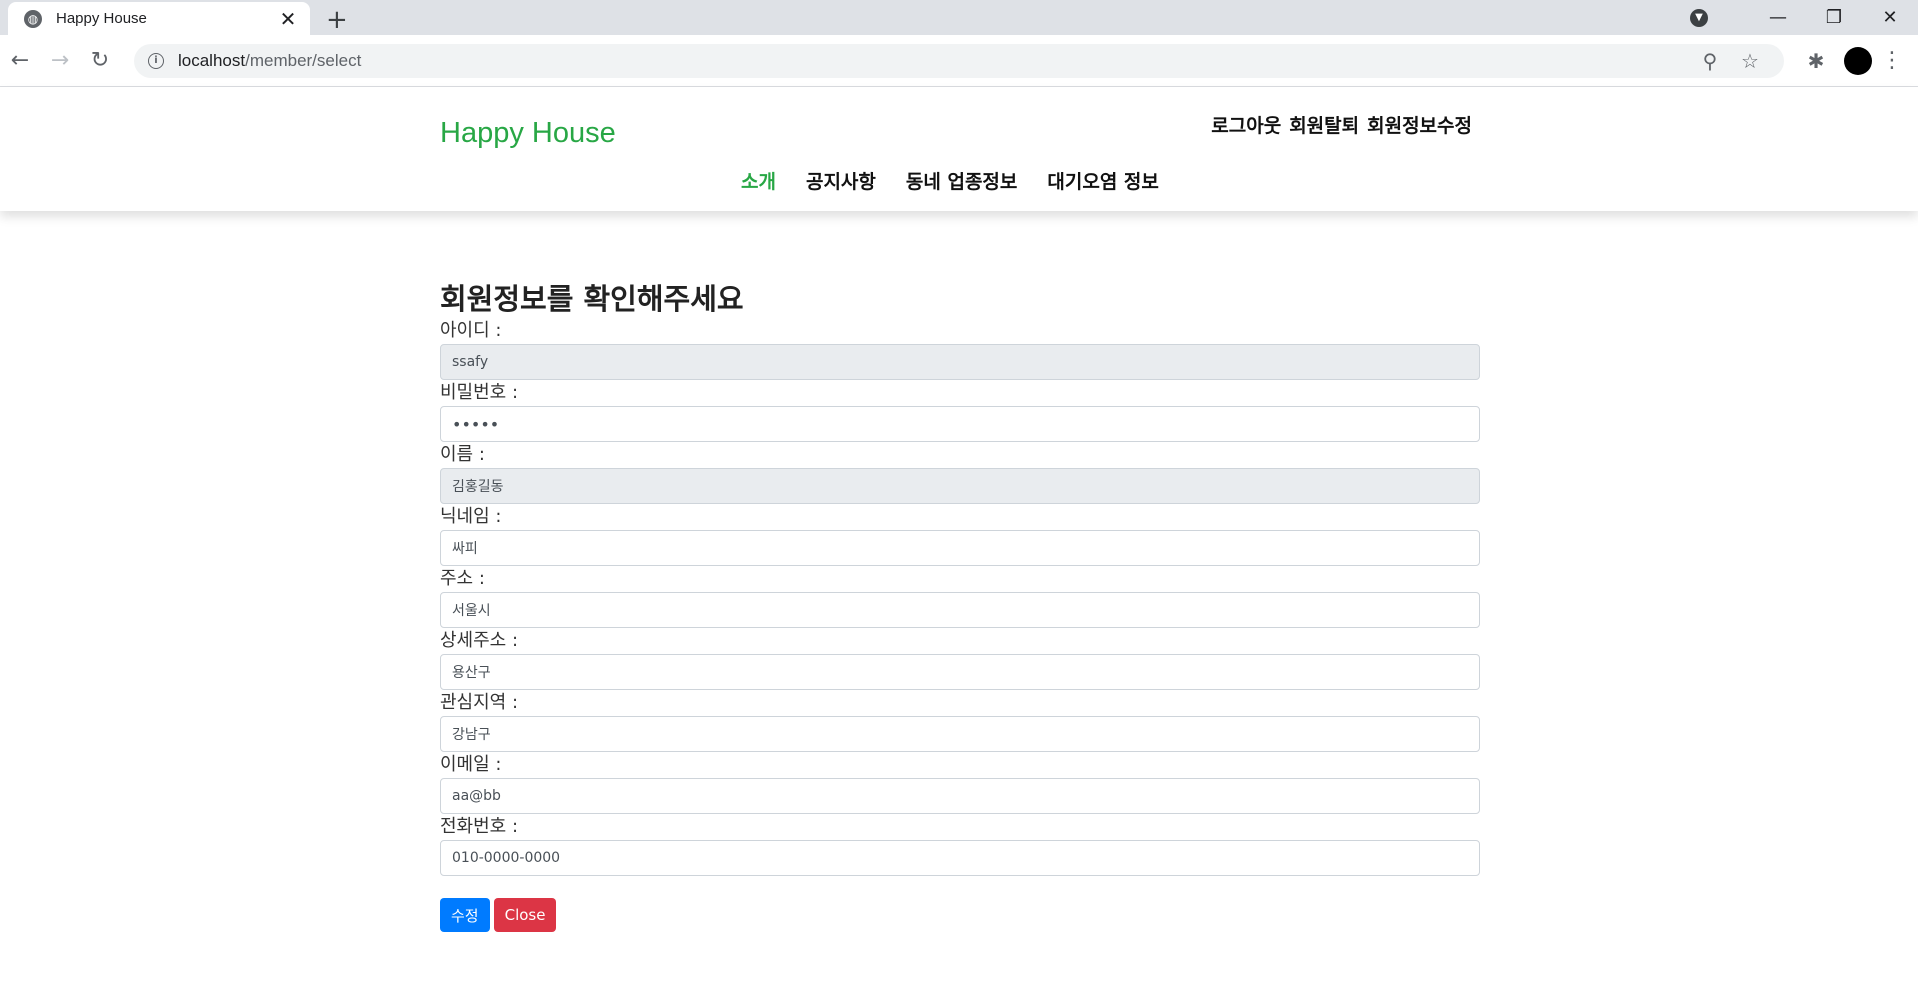  I want to click on main-nav: 소개 공지사항 동네 업종정보 대기오염 정보, so click(950, 180).